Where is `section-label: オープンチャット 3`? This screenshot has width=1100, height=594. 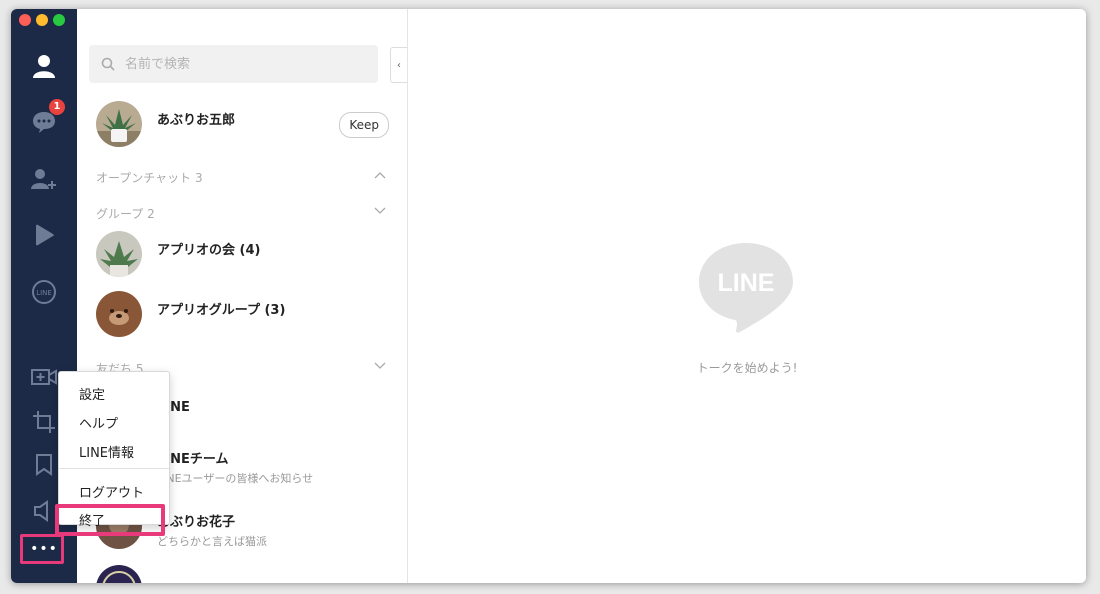
section-label: オープンチャット 3 is located at coordinates (149, 178).